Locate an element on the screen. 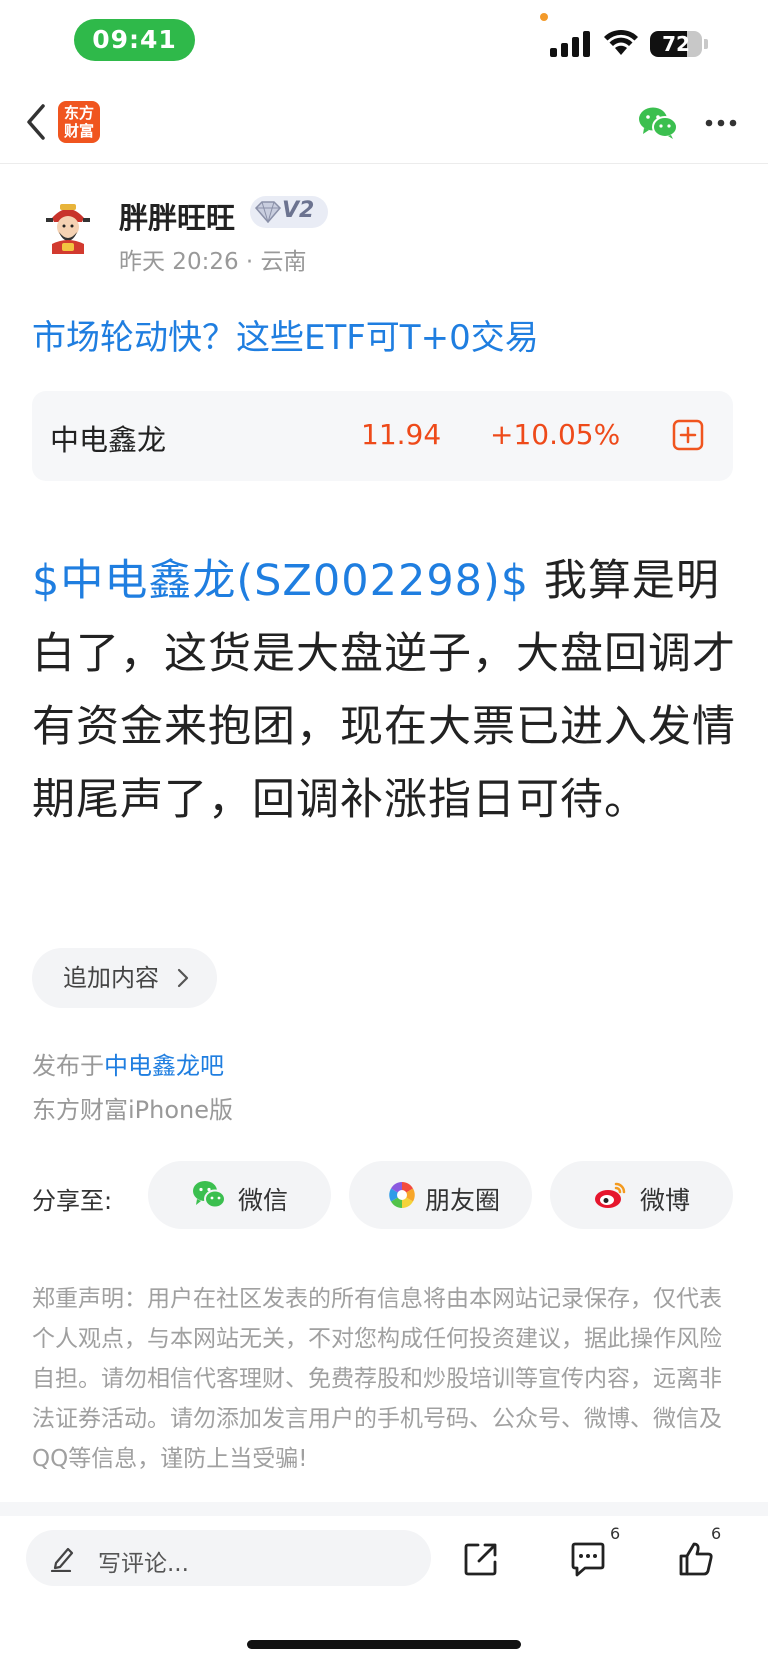  cellular-signal-icon is located at coordinates (570, 44).